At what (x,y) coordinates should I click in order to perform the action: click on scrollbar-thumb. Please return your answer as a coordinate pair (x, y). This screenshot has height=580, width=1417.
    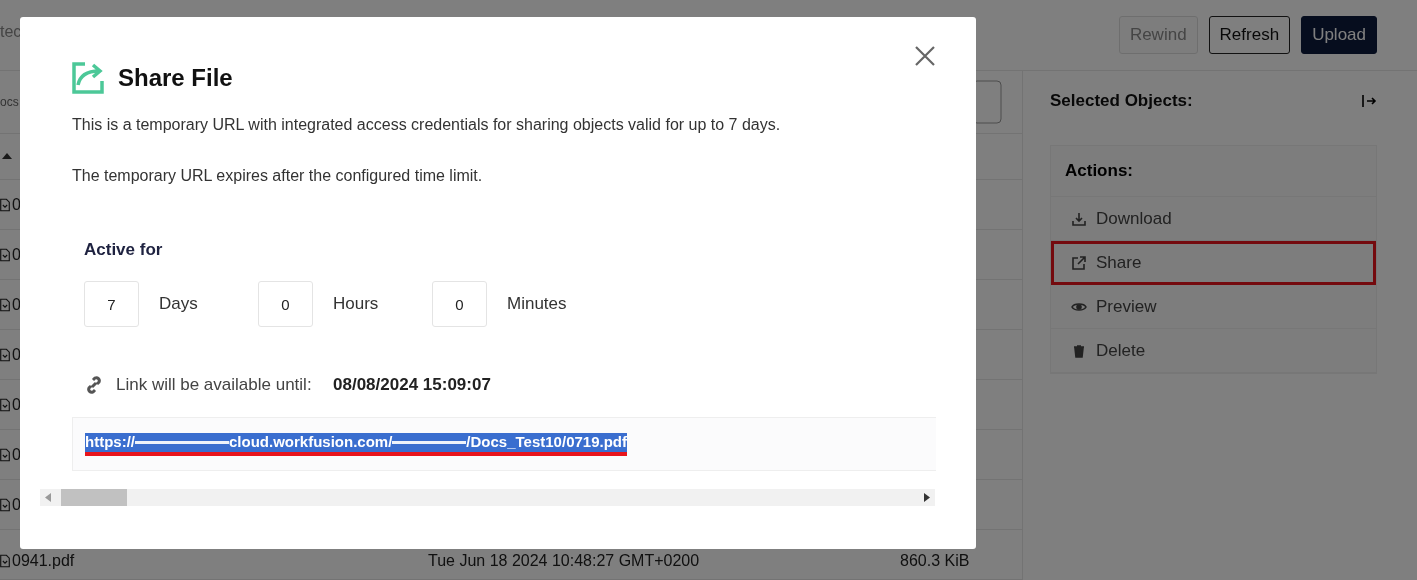
    Looking at the image, I should click on (94, 497).